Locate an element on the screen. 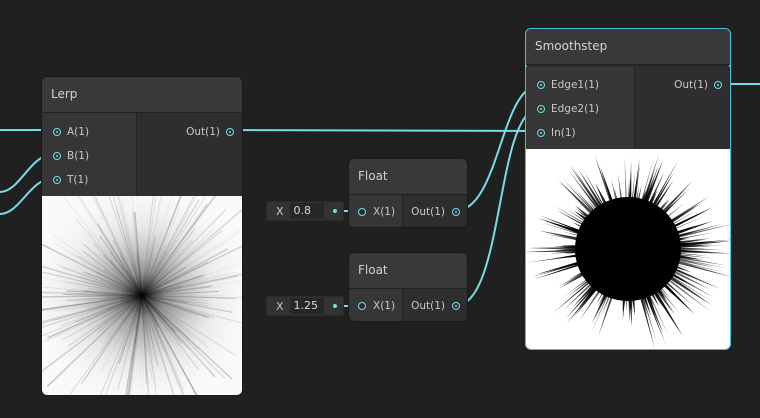 The height and width of the screenshot is (418, 760). node-title: Lerp is located at coordinates (142, 95).